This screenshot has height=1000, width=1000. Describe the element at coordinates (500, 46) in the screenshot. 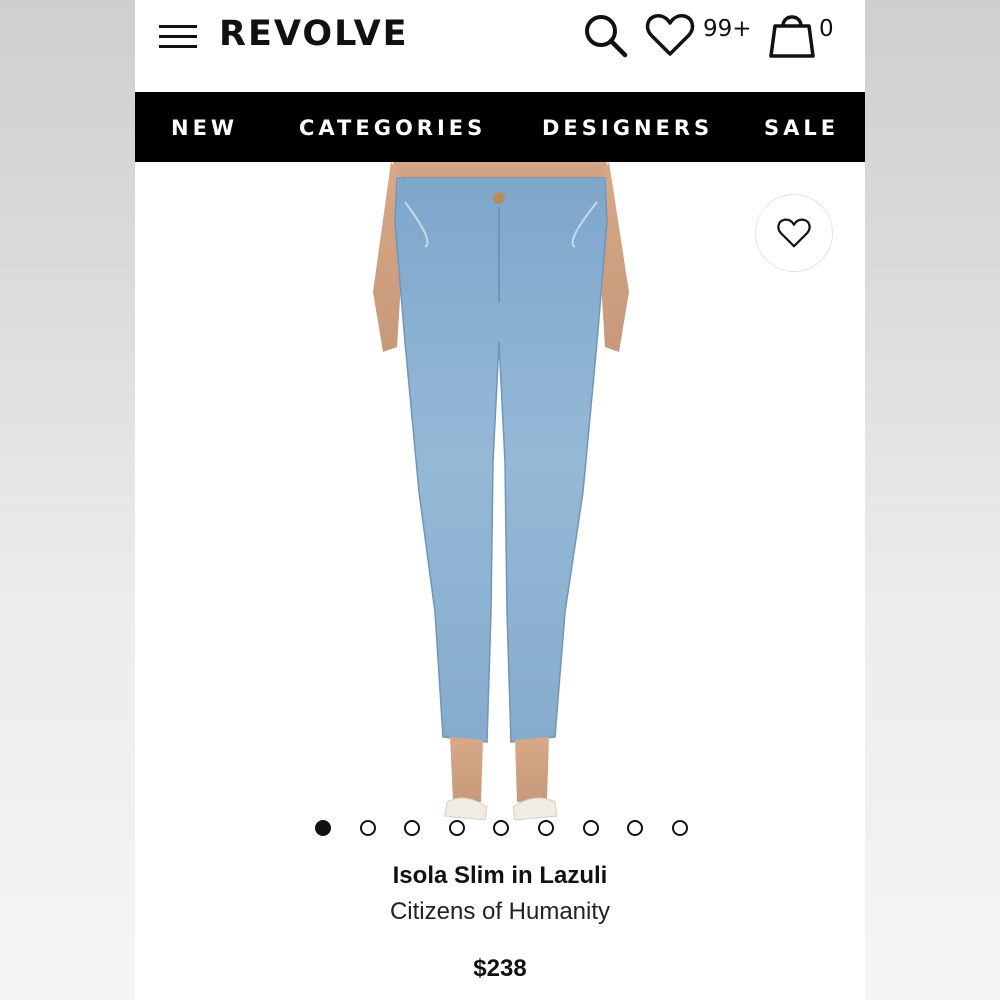

I see `header: REVOLVE 99+ 0` at that location.